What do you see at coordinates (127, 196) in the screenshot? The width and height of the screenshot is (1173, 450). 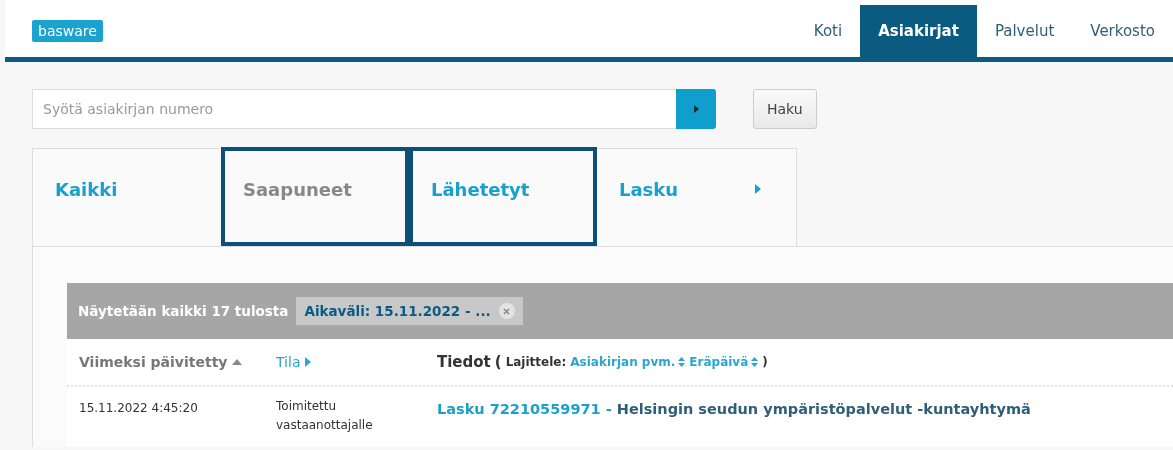 I see `document-tab: Kaikki` at bounding box center [127, 196].